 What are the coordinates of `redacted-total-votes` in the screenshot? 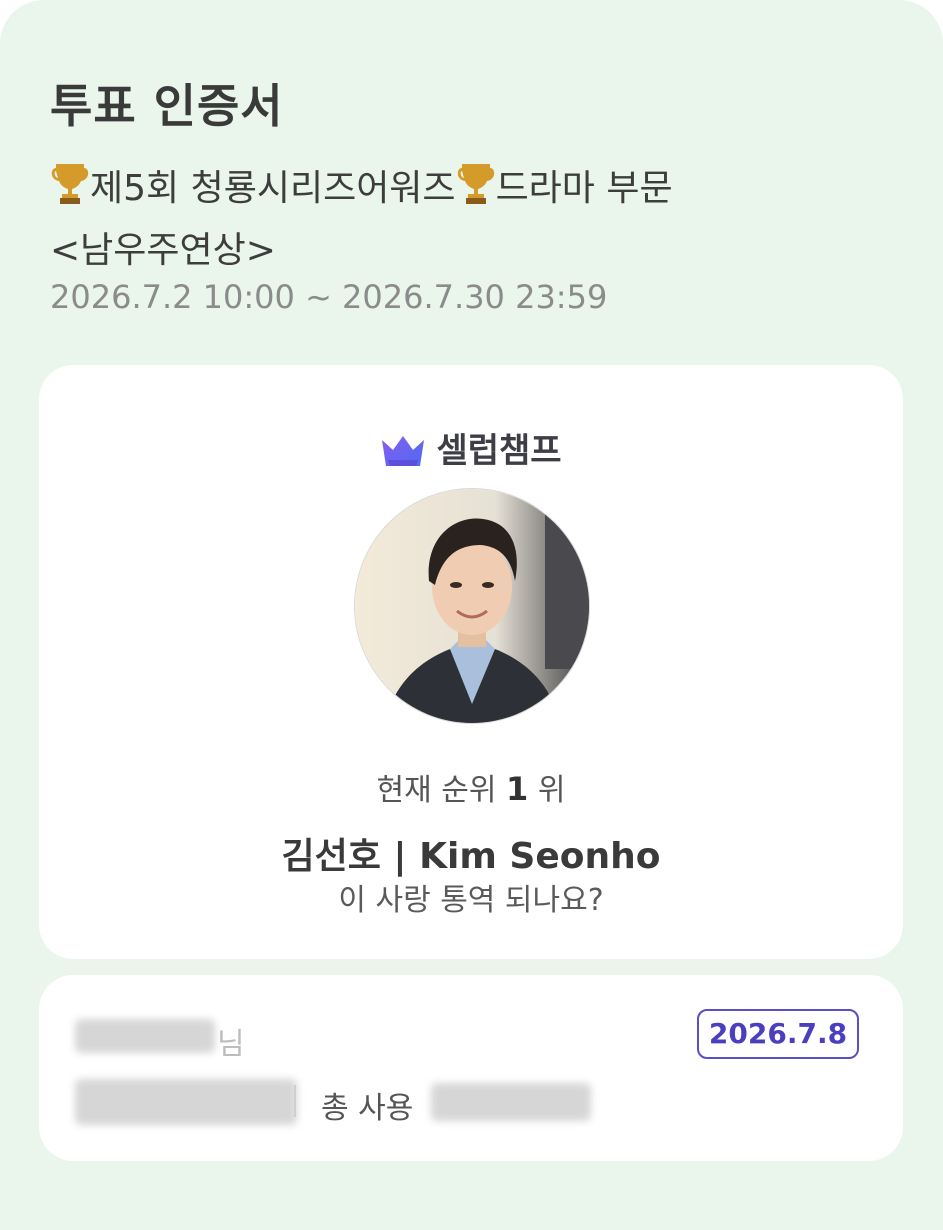 It's located at (511, 1102).